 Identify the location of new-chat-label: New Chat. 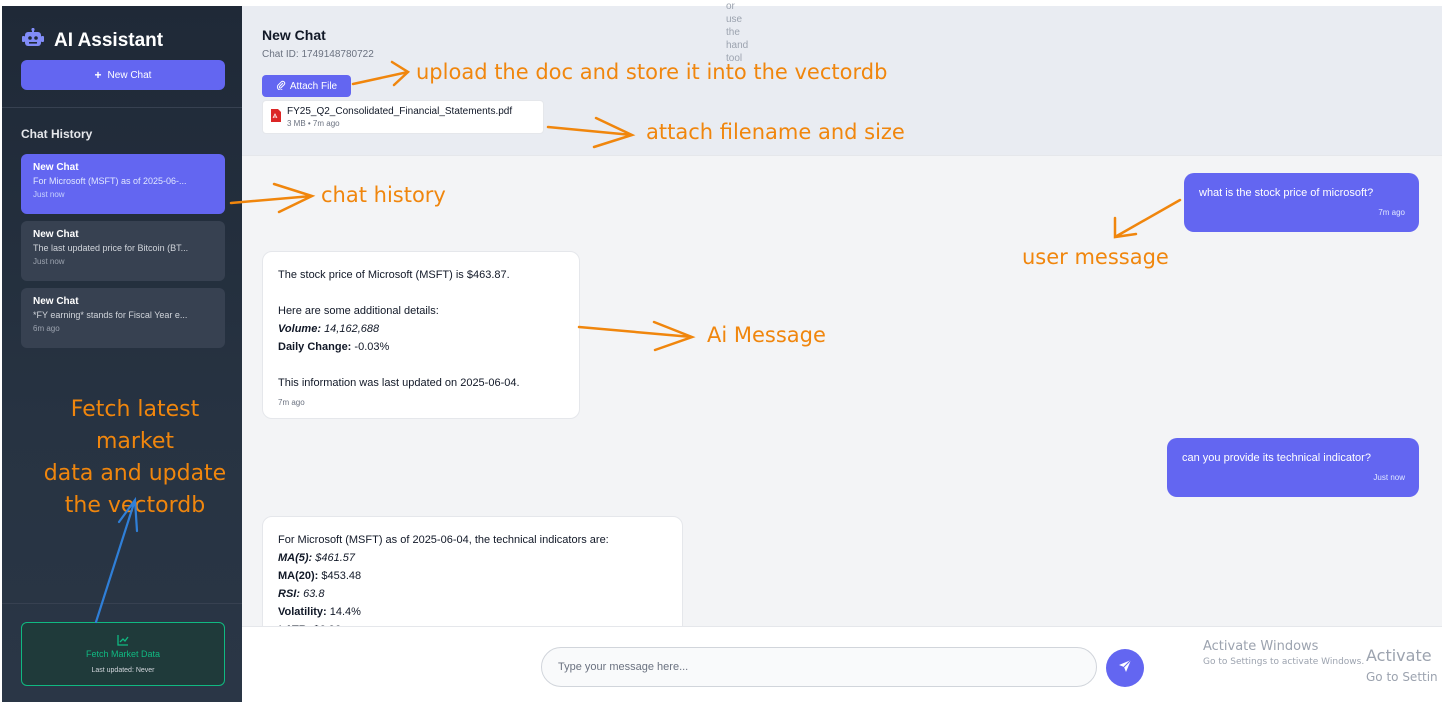
(129, 75).